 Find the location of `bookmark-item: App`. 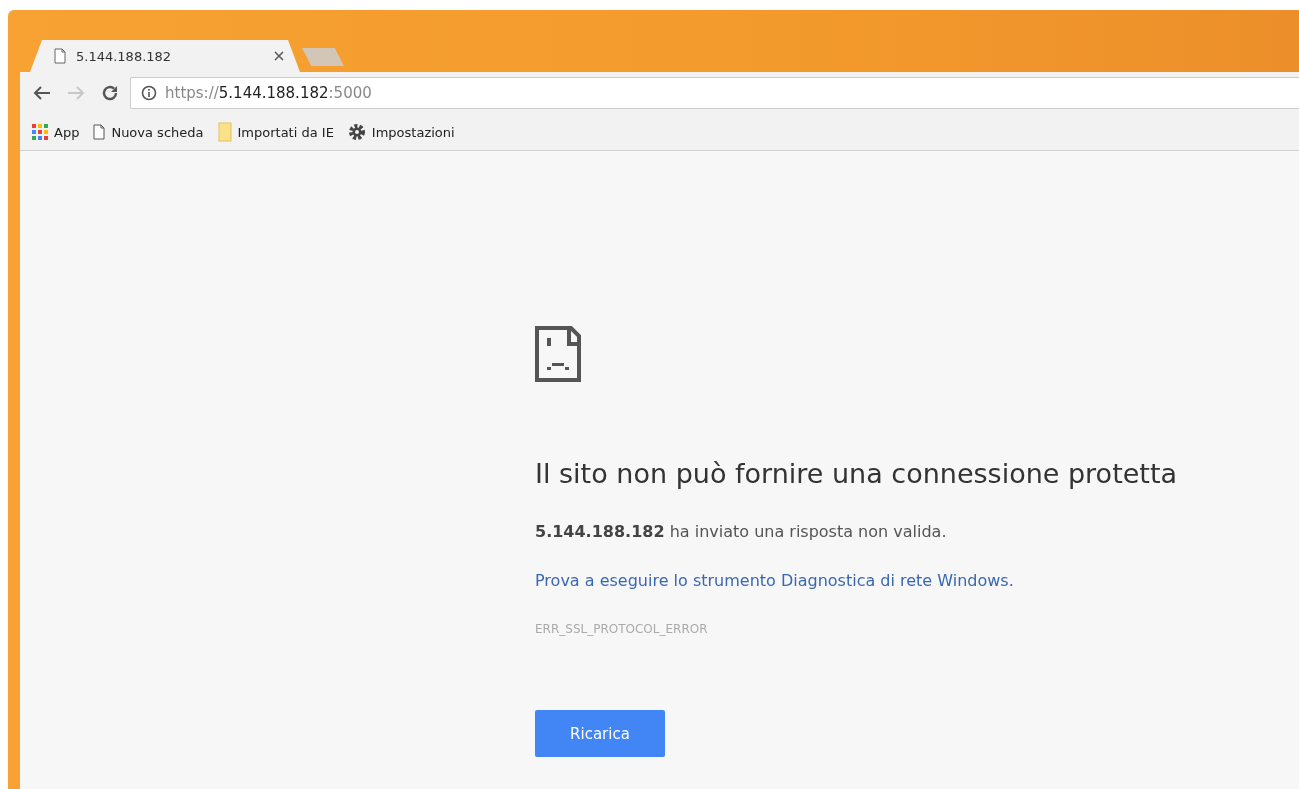

bookmark-item: App is located at coordinates (56, 132).